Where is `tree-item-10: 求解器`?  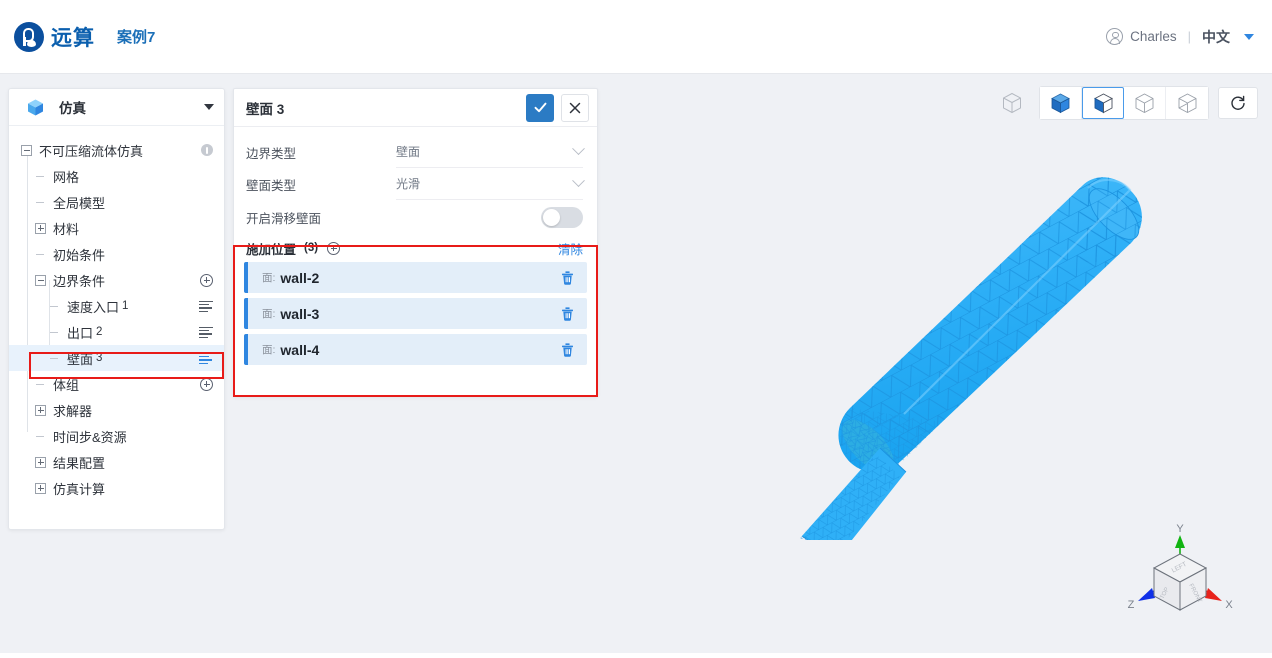
tree-item-10: 求解器 is located at coordinates (116, 410).